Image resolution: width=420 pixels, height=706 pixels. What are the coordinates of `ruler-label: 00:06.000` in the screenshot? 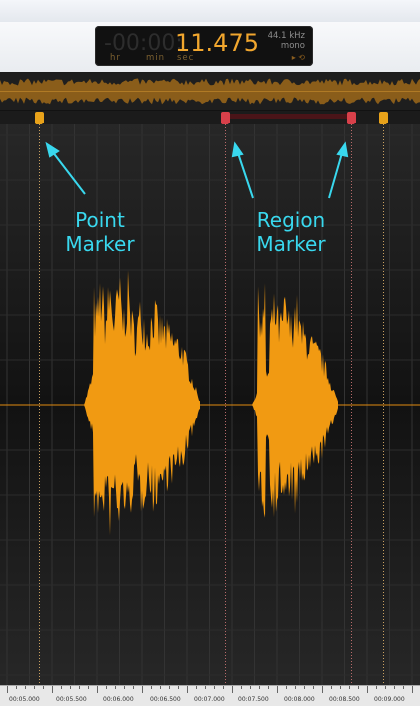 It's located at (118, 699).